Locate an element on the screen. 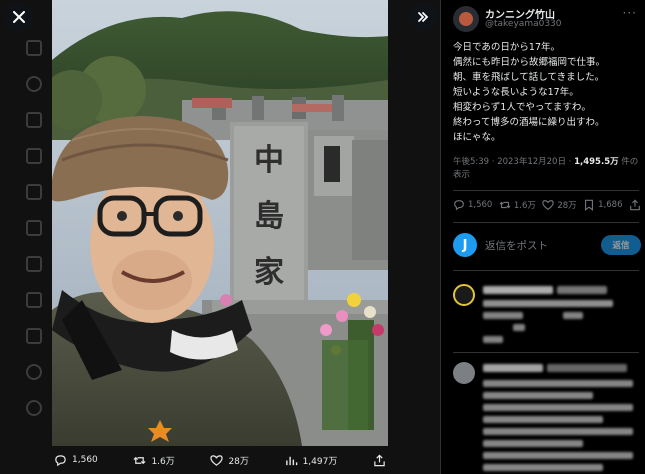  reply-composer: J 返信をポスト 返信 is located at coordinates (547, 246).